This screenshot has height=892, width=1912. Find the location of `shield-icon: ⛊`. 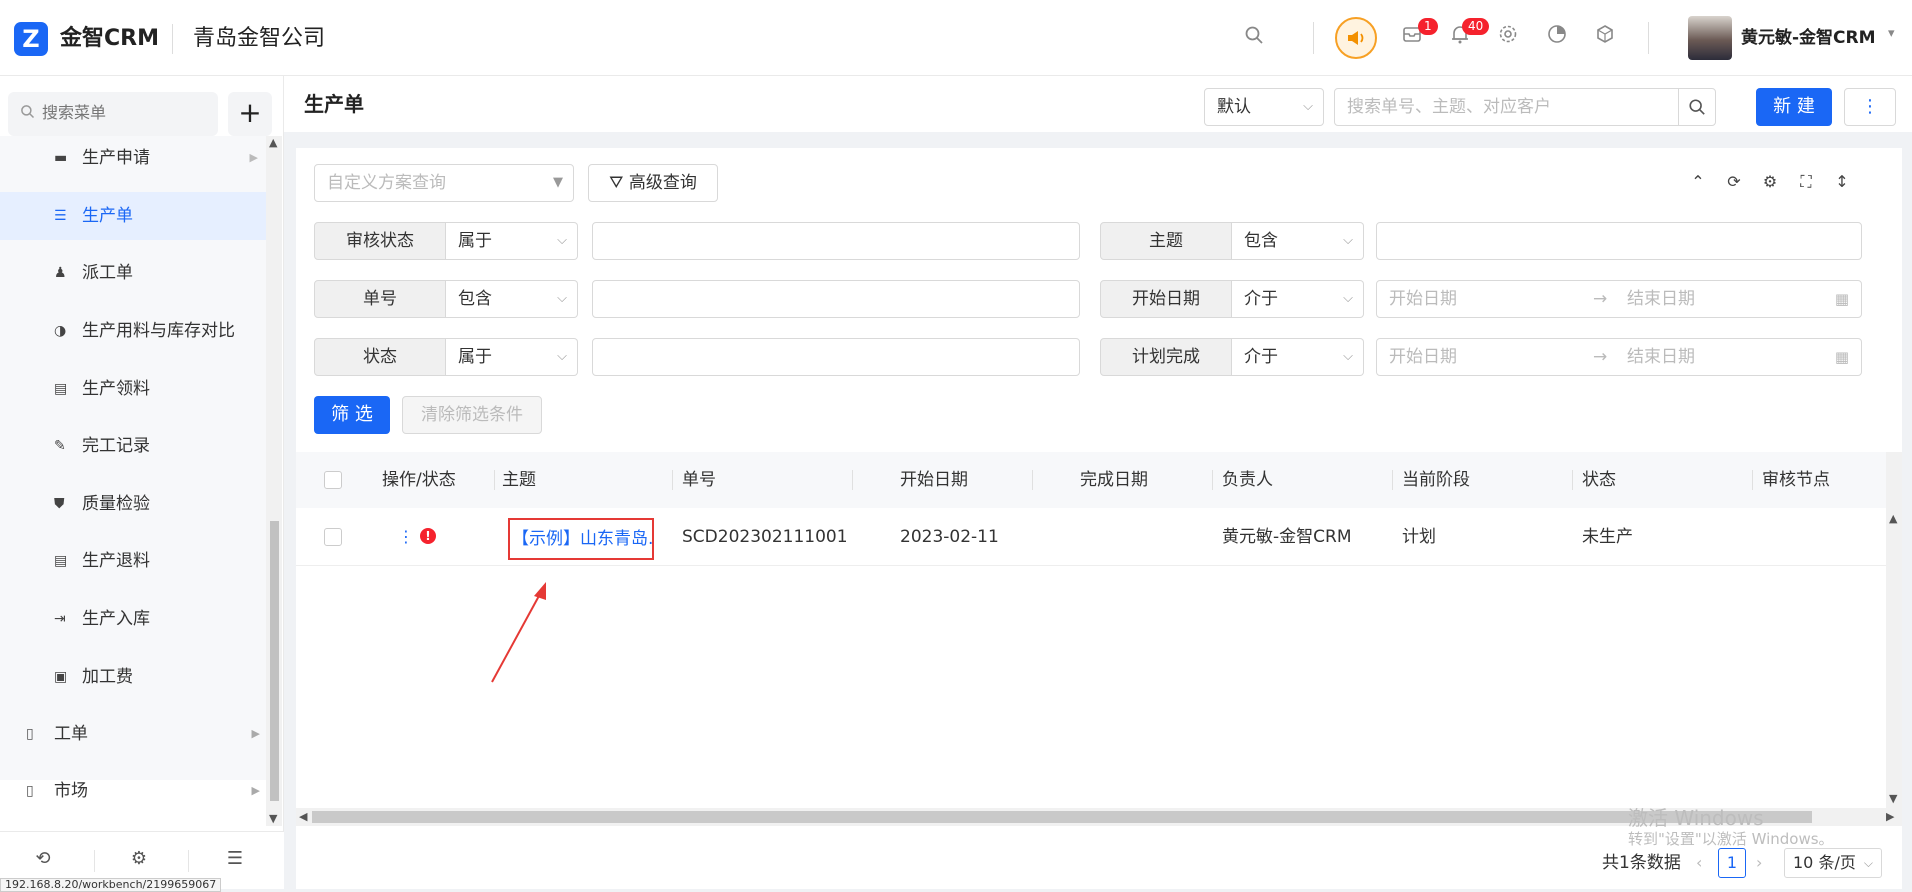

shield-icon: ⛊ is located at coordinates (59, 504).